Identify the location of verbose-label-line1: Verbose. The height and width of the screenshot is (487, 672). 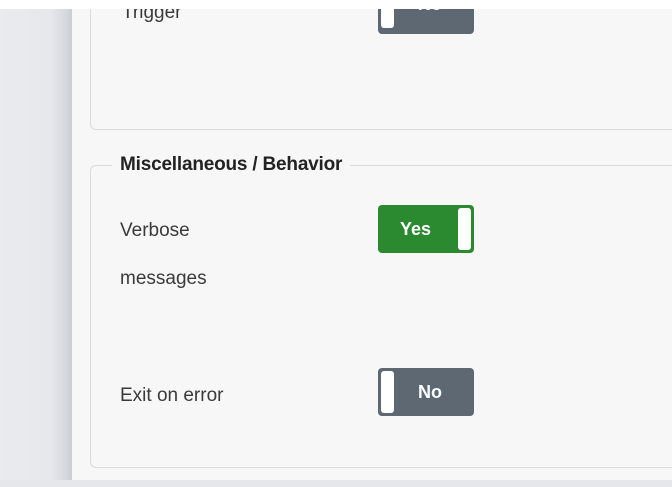
(155, 230).